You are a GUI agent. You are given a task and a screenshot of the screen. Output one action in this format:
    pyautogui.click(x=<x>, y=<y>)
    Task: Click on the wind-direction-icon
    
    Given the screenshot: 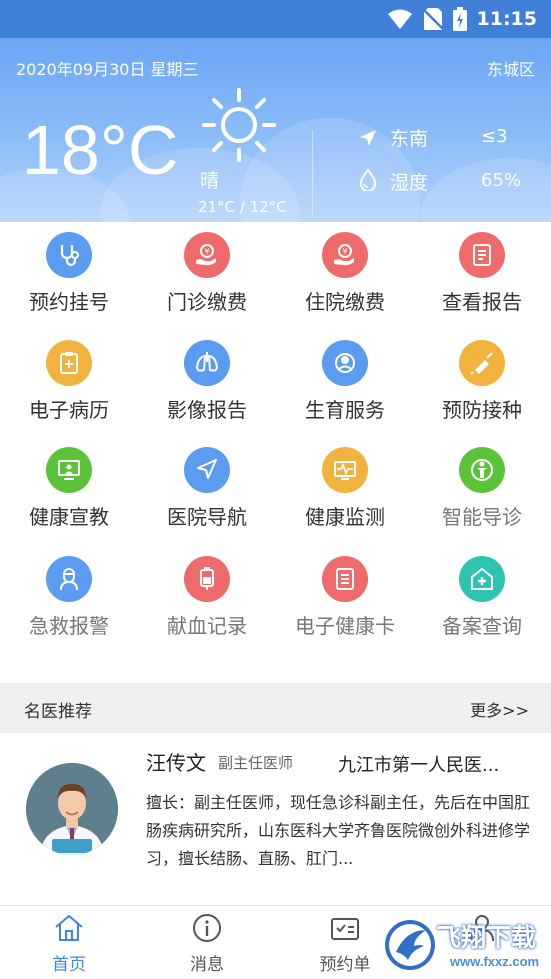 What is the action you would take?
    pyautogui.click(x=368, y=138)
    